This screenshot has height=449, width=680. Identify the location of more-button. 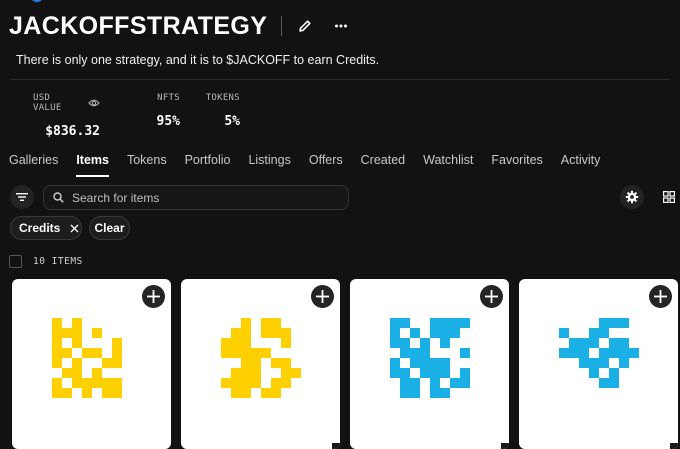
(341, 26).